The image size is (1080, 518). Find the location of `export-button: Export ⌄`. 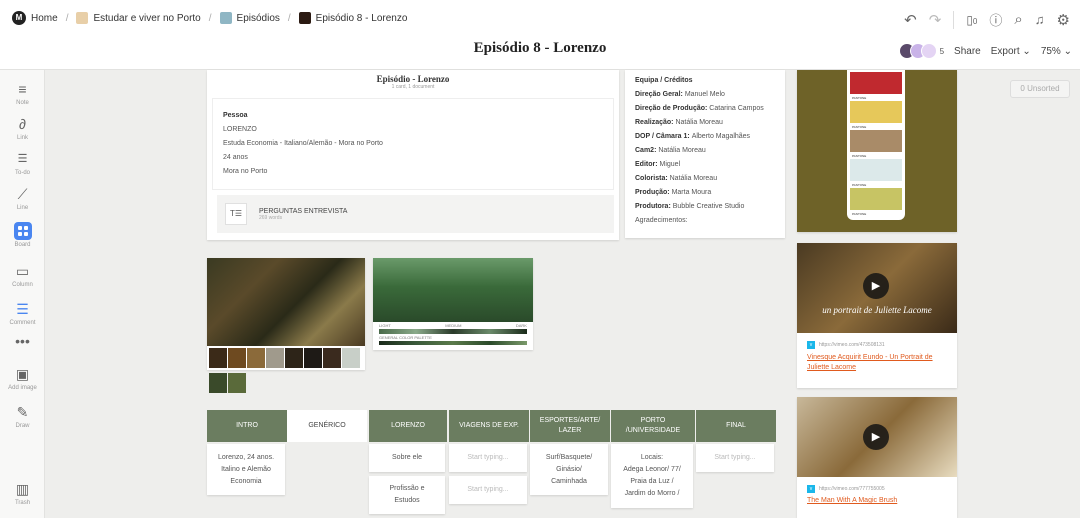

export-button: Export ⌄ is located at coordinates (1011, 51).